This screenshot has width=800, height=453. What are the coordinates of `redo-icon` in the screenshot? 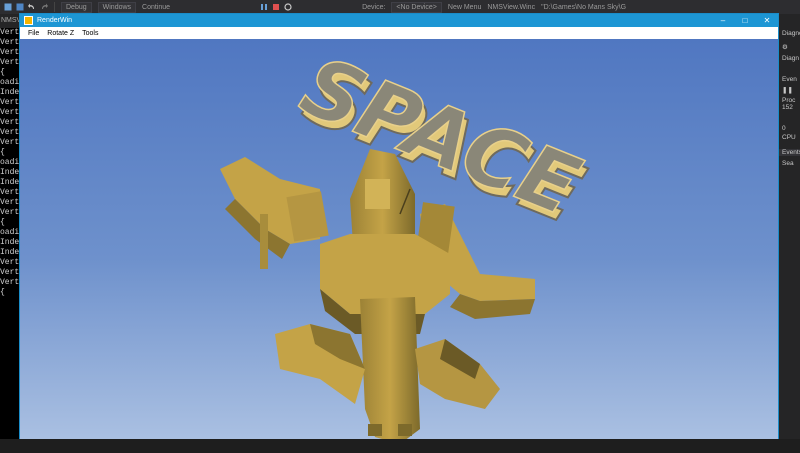 It's located at (44, 7).